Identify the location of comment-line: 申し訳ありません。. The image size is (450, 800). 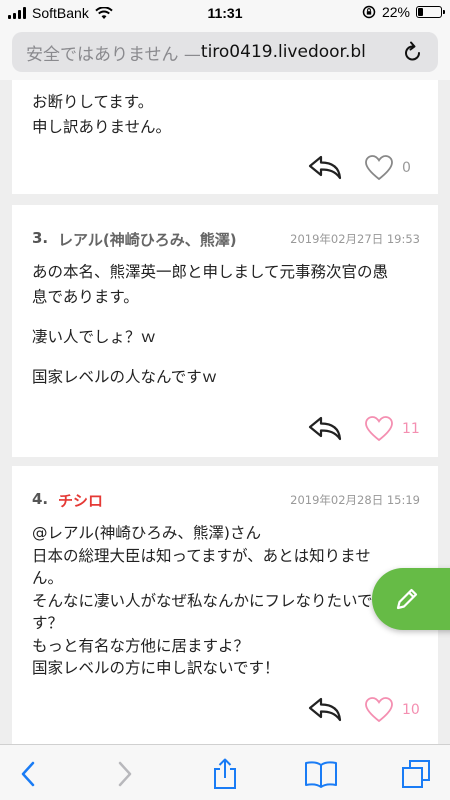
(102, 127).